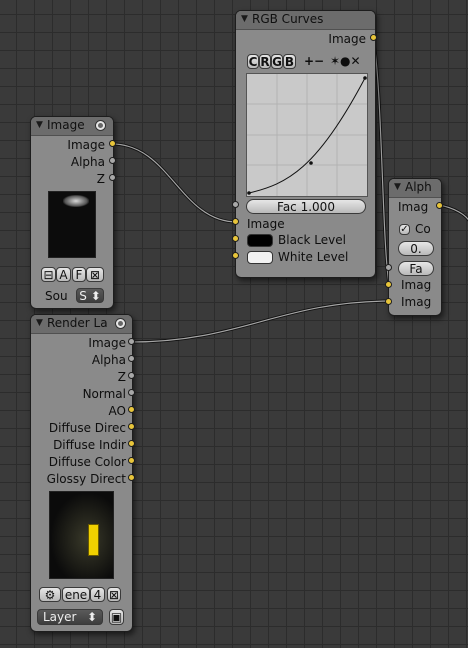  What do you see at coordinates (56, 296) in the screenshot?
I see `source-label: Sou` at bounding box center [56, 296].